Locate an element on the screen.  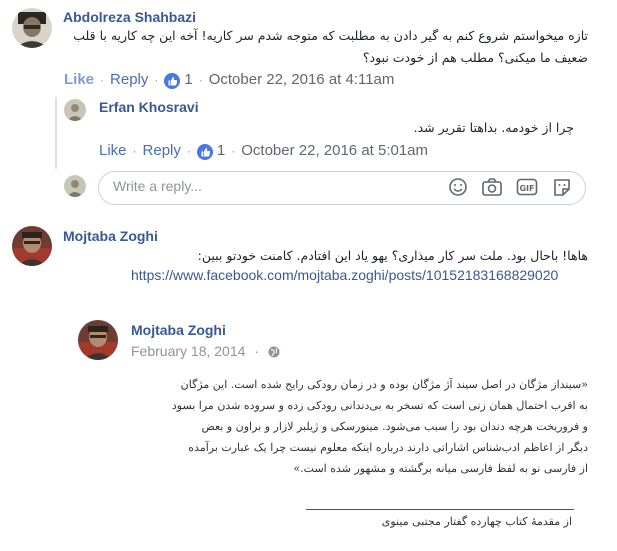
reply-input: Write a reply... GIF is located at coordinates (342, 188).